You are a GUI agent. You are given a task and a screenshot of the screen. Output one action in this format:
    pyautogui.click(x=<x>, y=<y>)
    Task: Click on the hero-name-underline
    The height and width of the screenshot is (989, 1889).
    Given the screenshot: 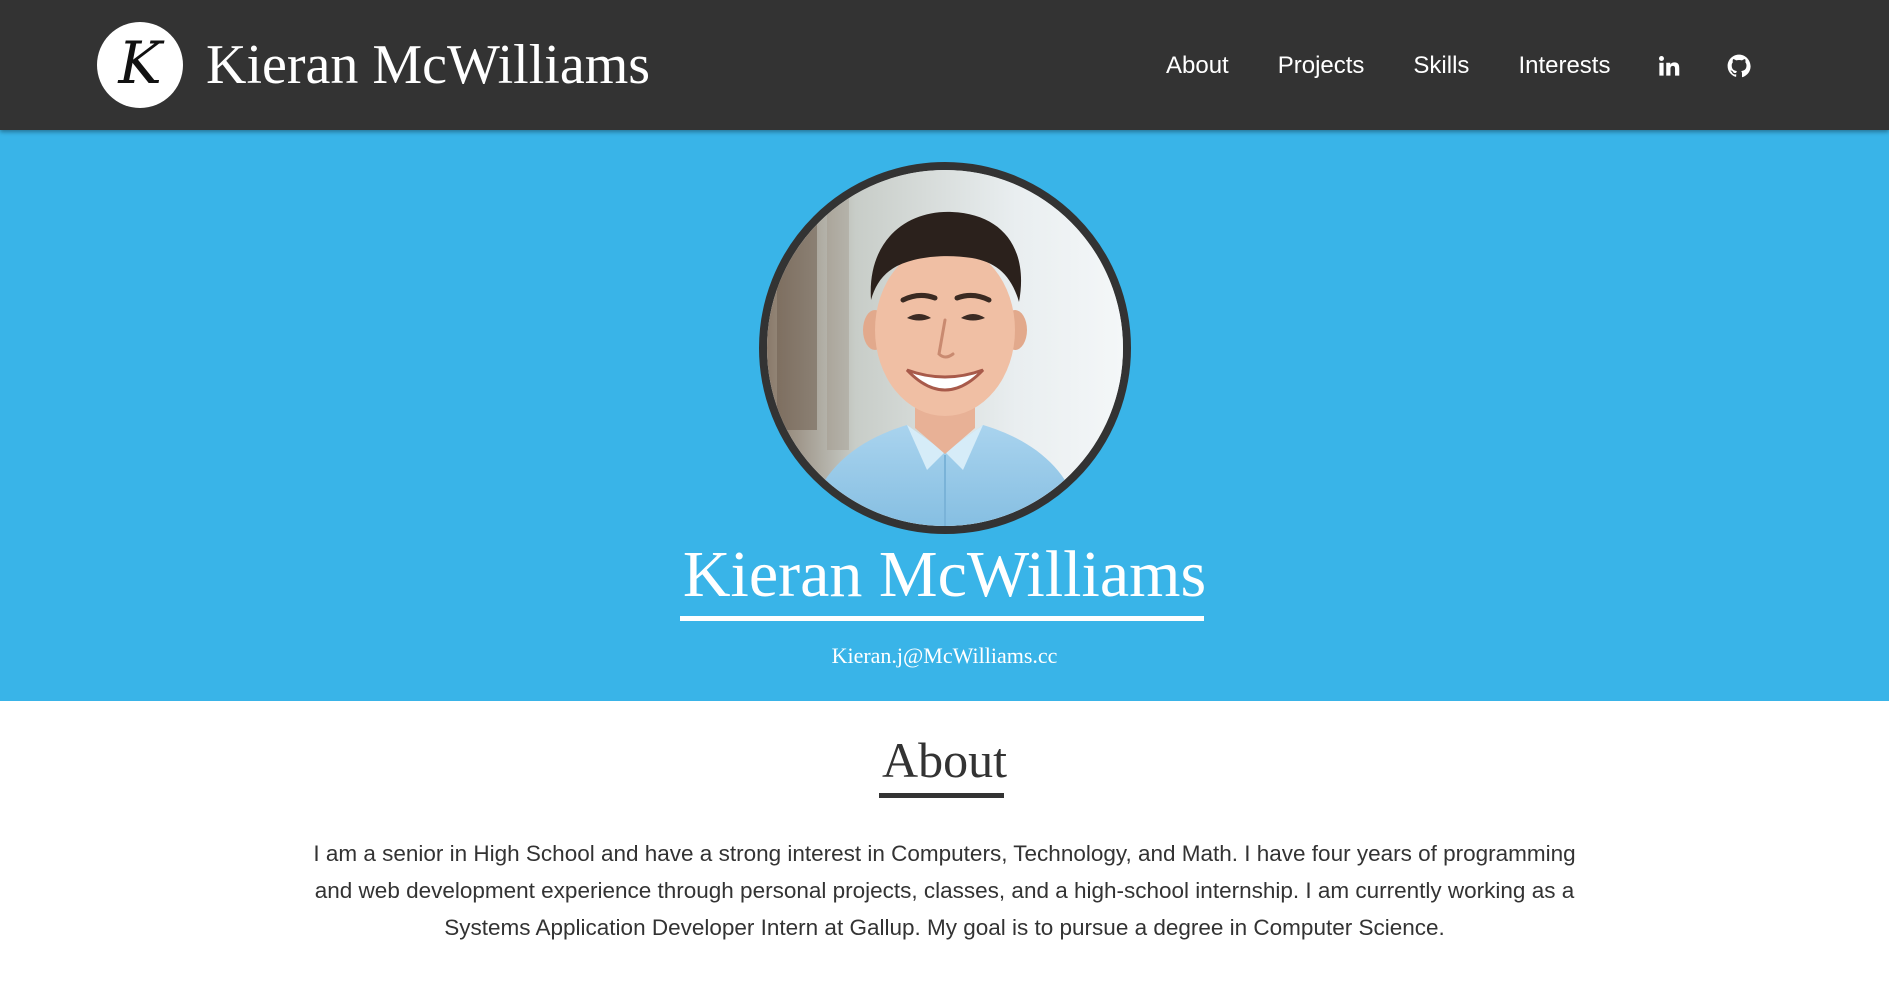 What is the action you would take?
    pyautogui.click(x=942, y=618)
    